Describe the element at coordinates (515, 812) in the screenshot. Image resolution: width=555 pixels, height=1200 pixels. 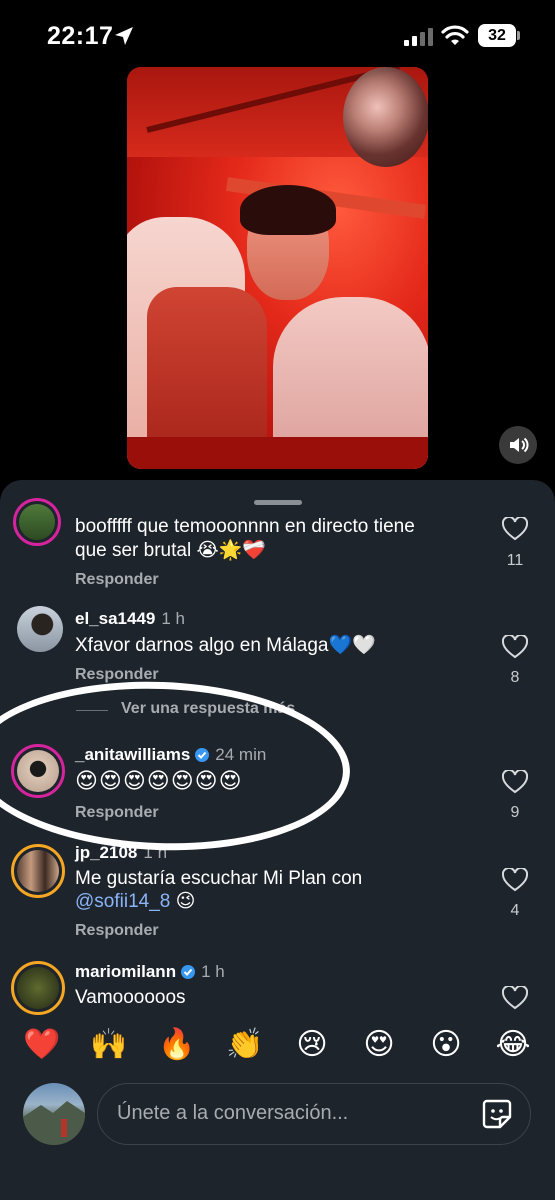
I see `like-count: 9` at that location.